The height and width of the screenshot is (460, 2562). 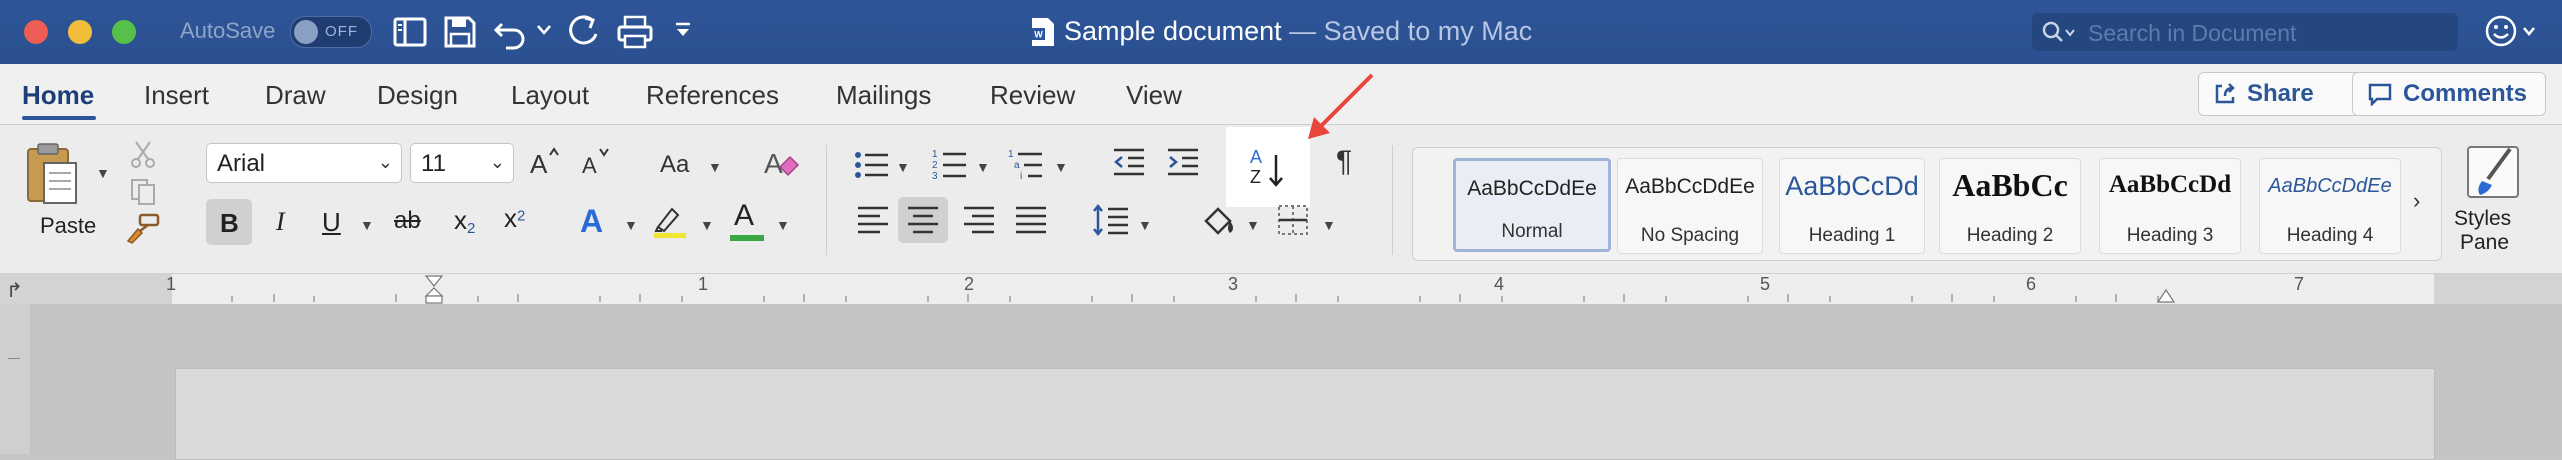 I want to click on style-heading-2: AaBbCc Heading 2, so click(x=2010, y=206).